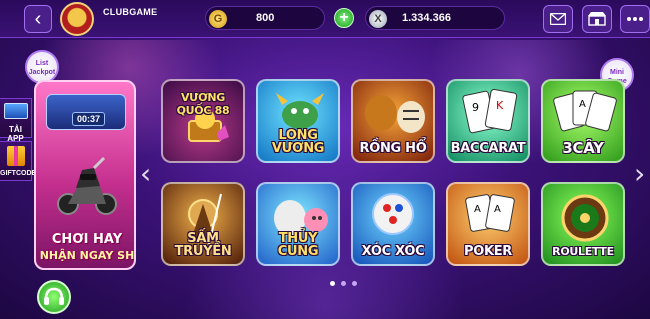  What do you see at coordinates (298, 121) in the screenshot?
I see `game-tile-long-vuong: LONG VƯƠNG` at bounding box center [298, 121].